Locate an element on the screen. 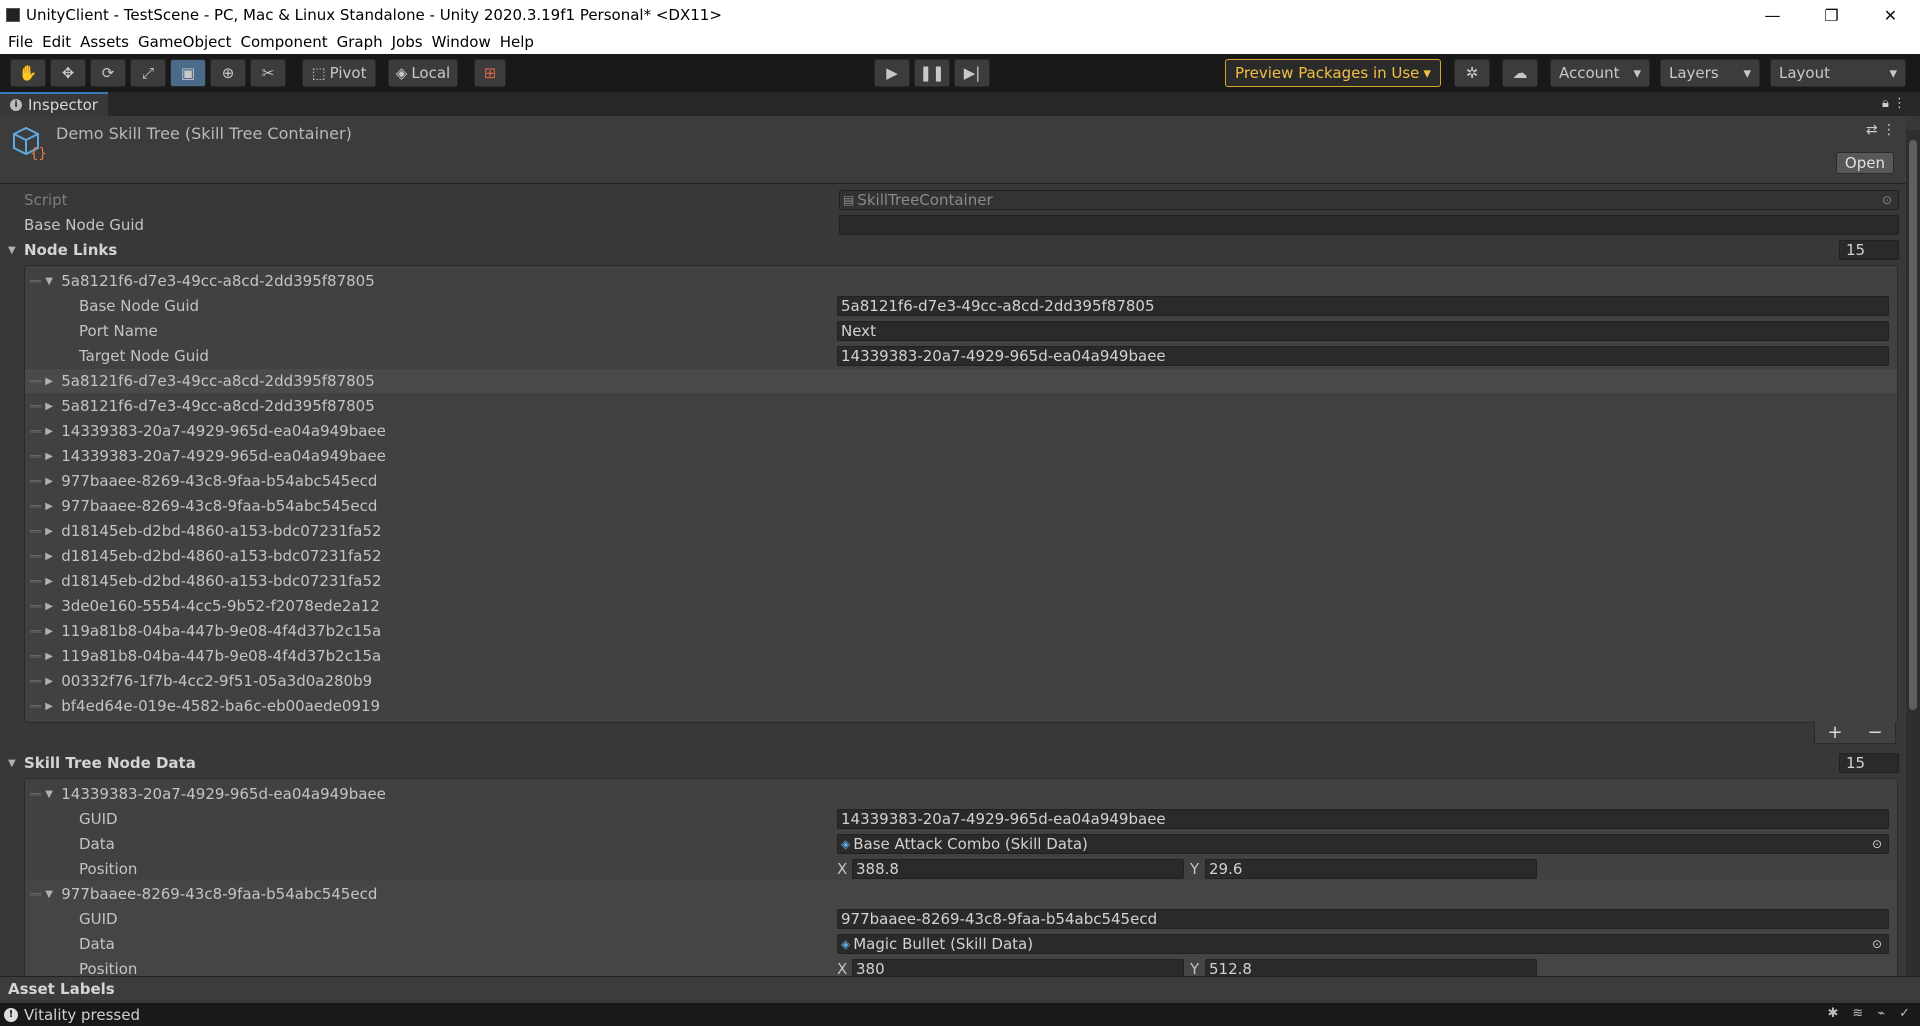 The width and height of the screenshot is (1920, 1026). skill-nodes-count: 15 is located at coordinates (1869, 763).